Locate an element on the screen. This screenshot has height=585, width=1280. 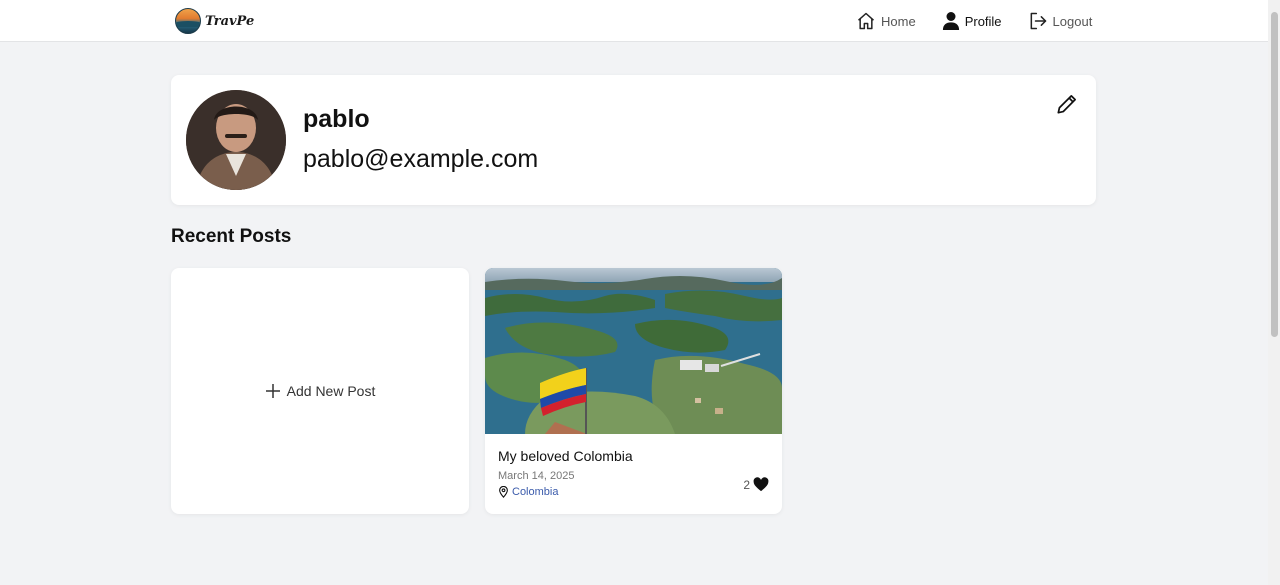
logout-icon is located at coordinates (1038, 21).